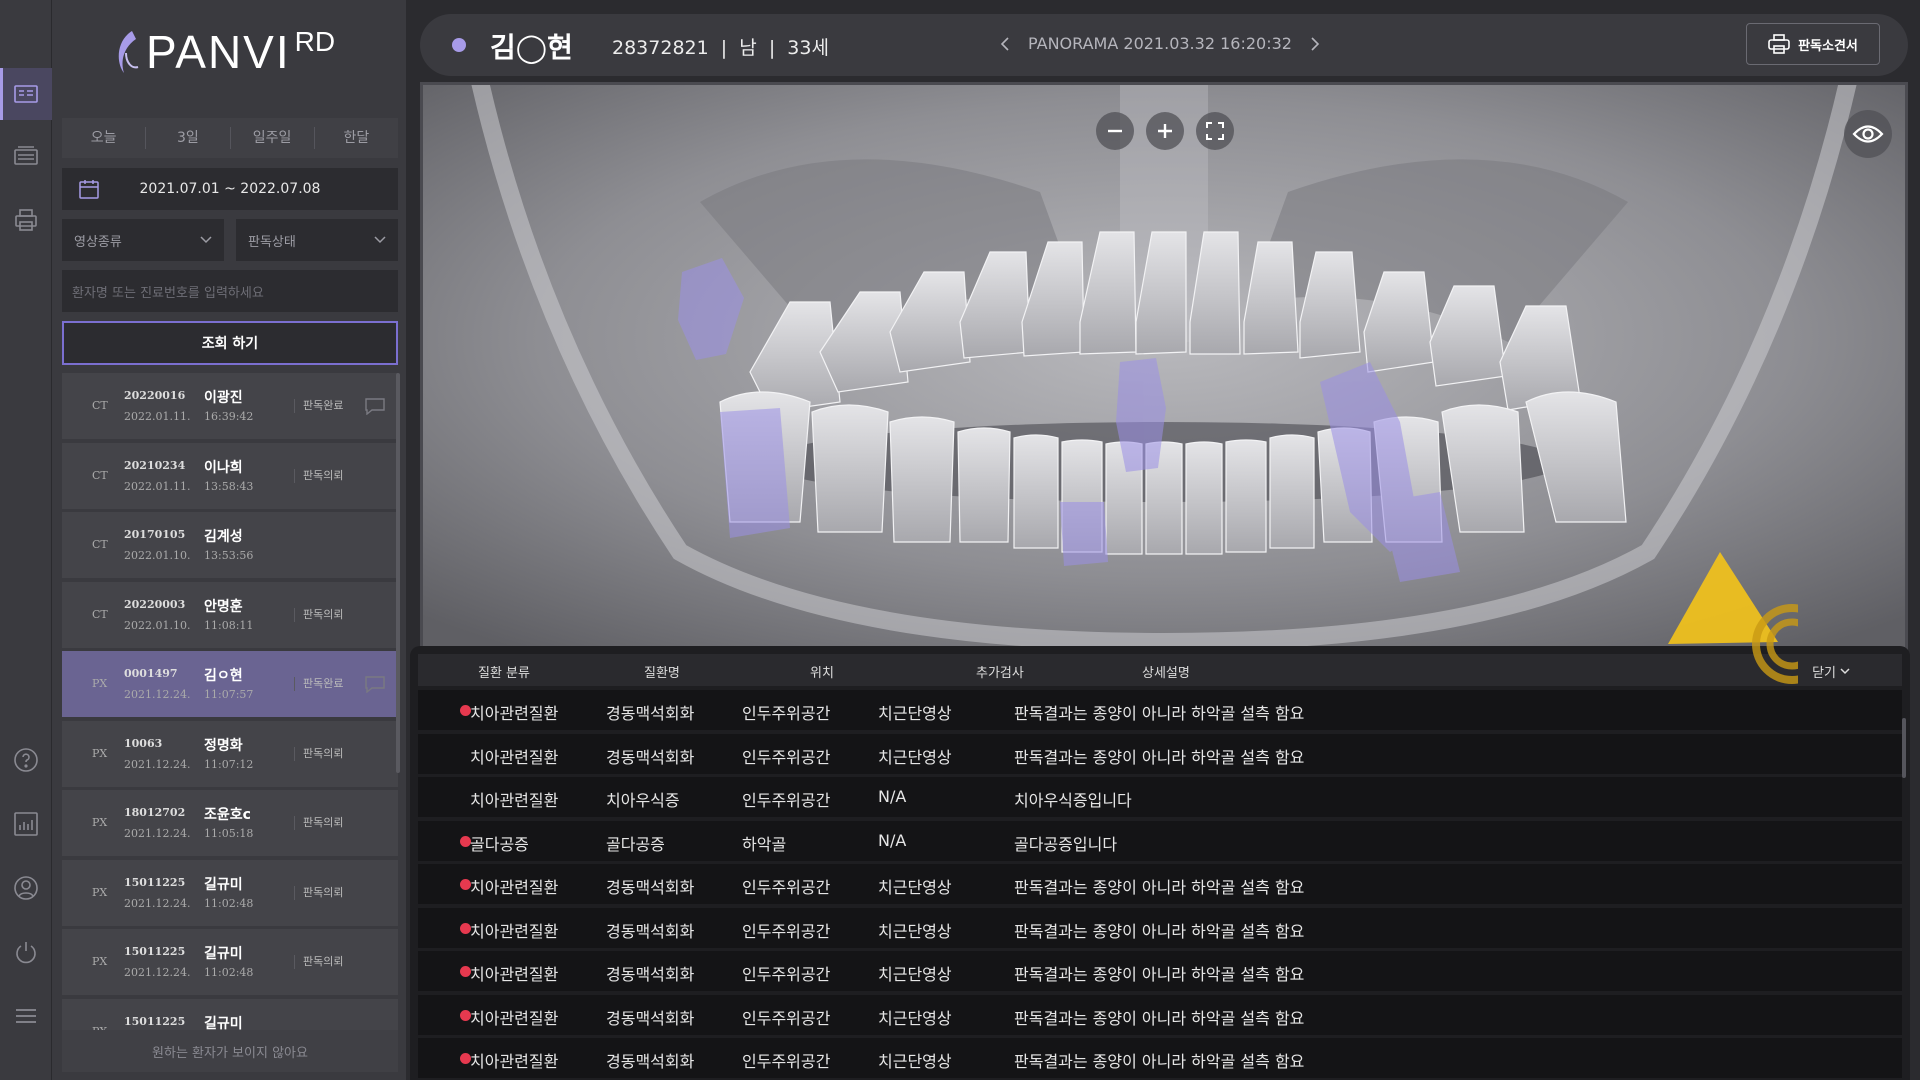 The image size is (1920, 1080). I want to click on patient-missing-link: 원하는 환자가 보이지 않아요, so click(230, 1051).